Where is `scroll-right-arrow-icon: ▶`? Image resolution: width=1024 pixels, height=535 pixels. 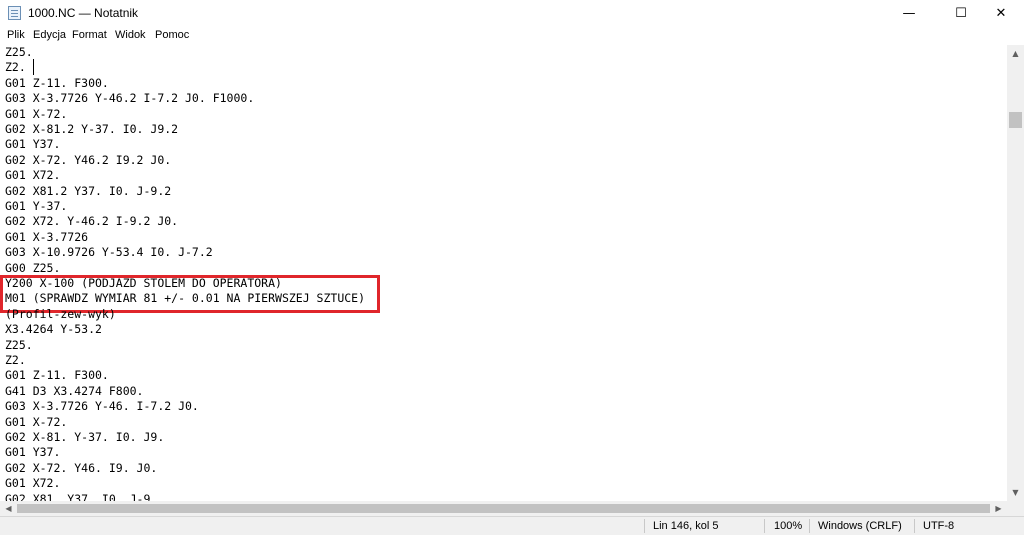
scroll-right-arrow-icon: ▶ is located at coordinates (998, 508).